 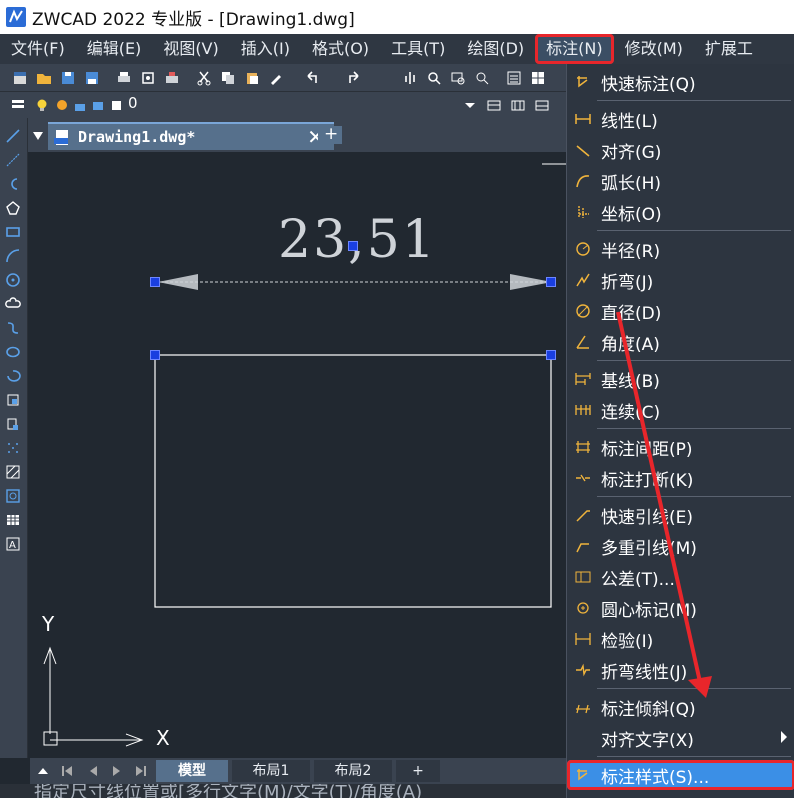 I want to click on circle-icon, so click(x=13, y=280).